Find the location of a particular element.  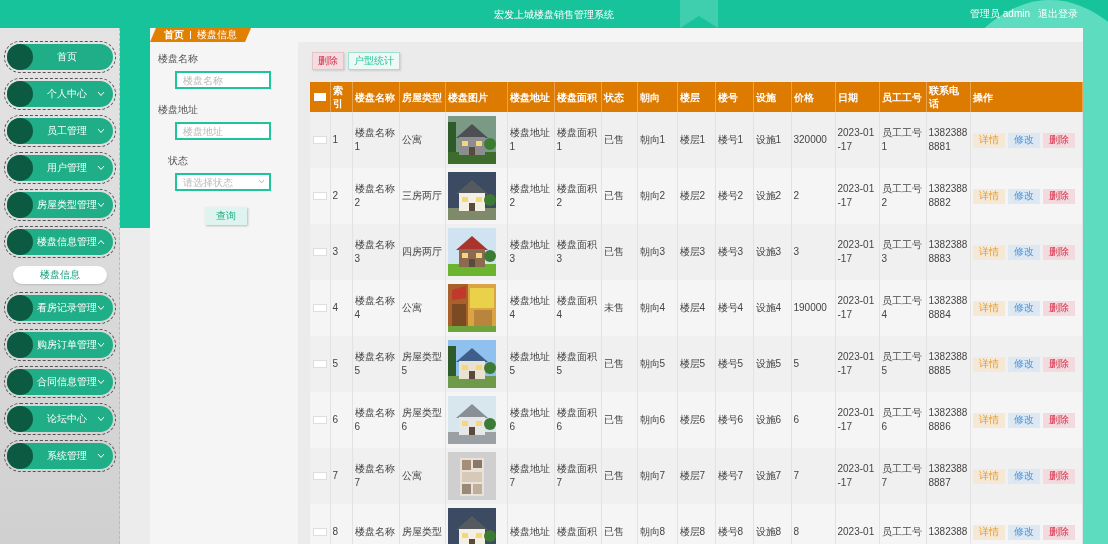

search-button: 查询 is located at coordinates (226, 216).